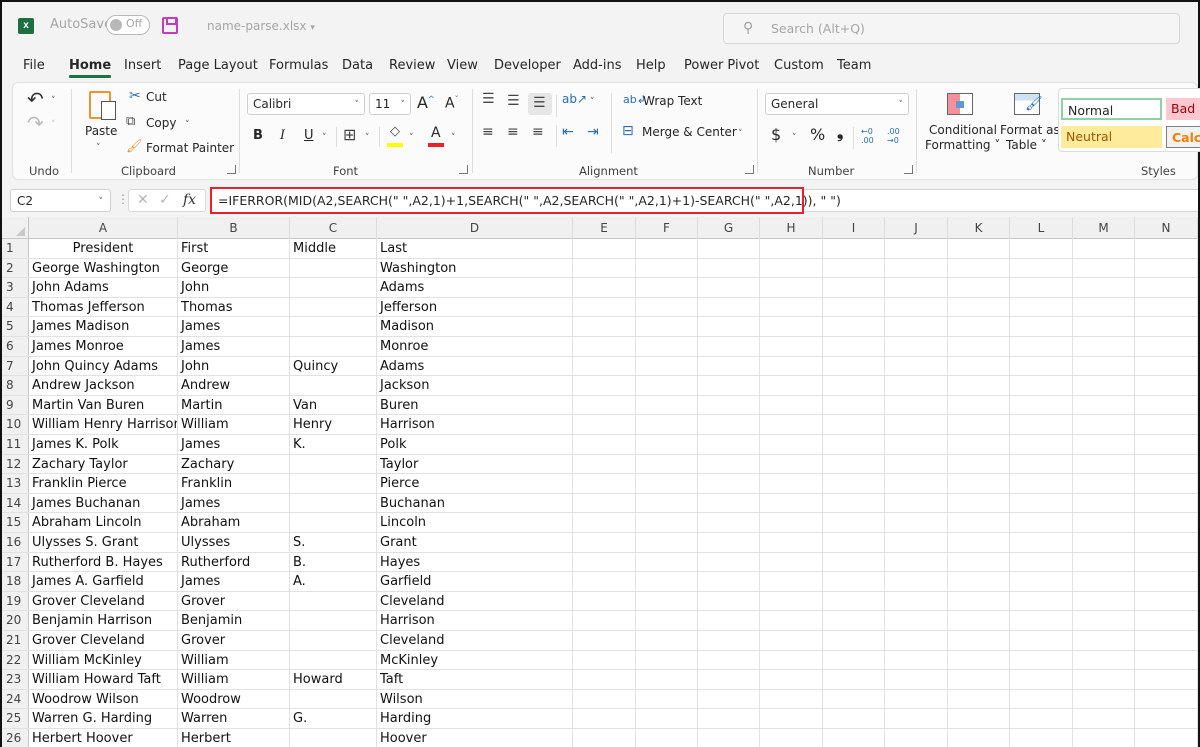  Describe the element at coordinates (333, 464) in the screenshot. I see `cell-c12` at that location.